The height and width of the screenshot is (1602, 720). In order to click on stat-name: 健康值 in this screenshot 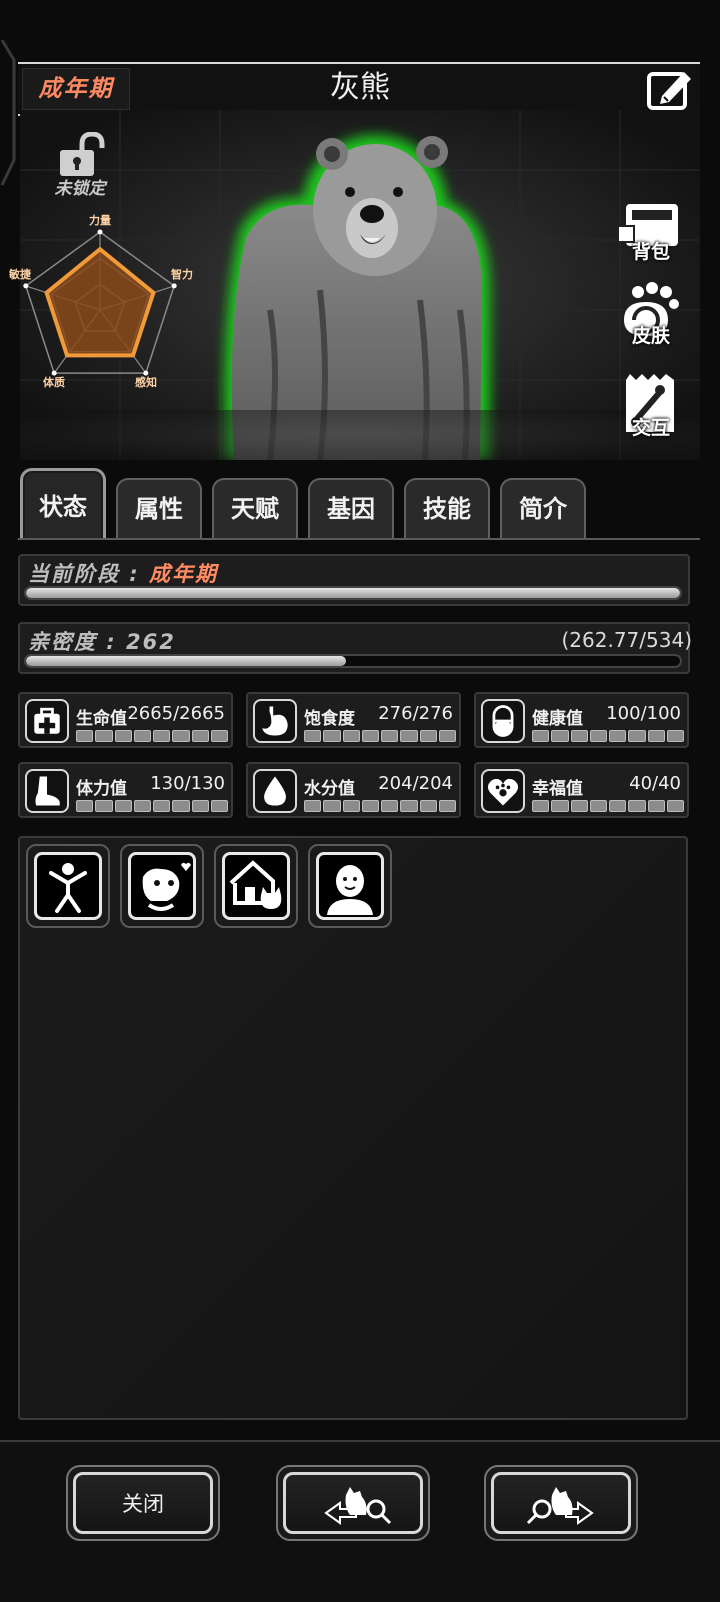, I will do `click(557, 719)`.